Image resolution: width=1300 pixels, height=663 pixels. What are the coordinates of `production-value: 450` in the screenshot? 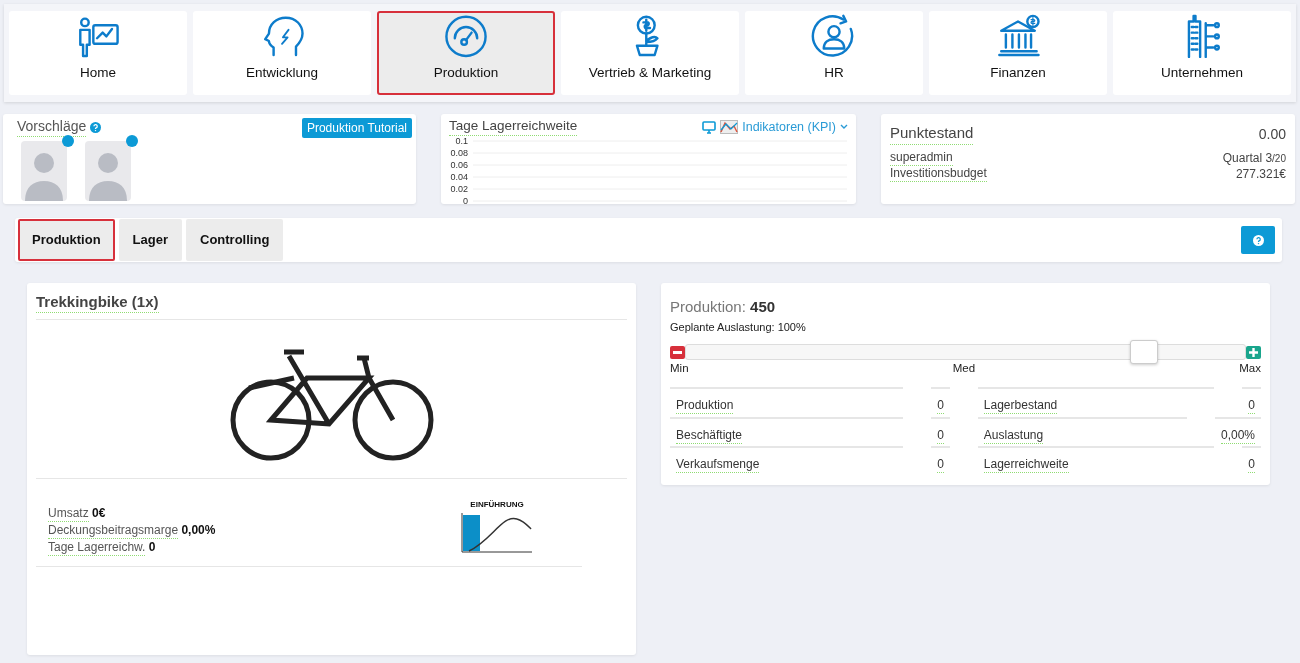 It's located at (763, 306).